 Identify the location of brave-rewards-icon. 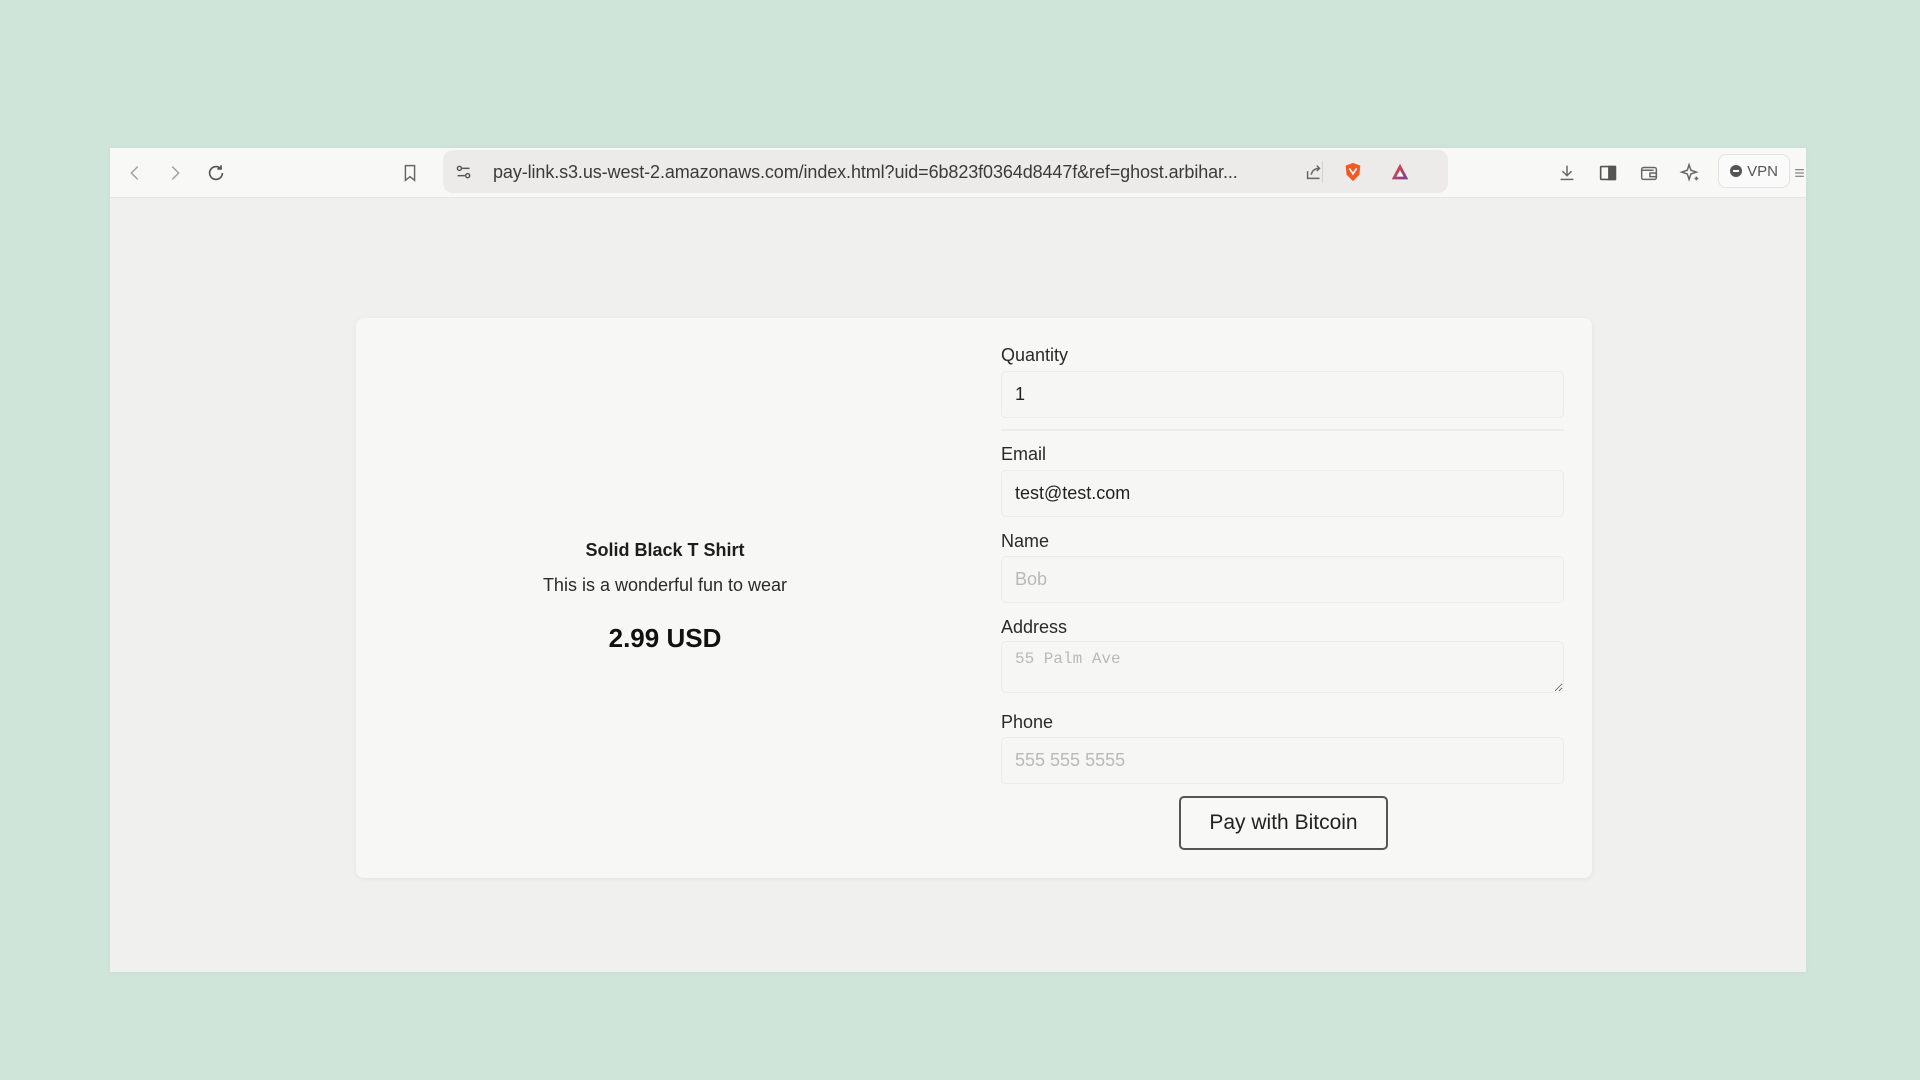
(1400, 172).